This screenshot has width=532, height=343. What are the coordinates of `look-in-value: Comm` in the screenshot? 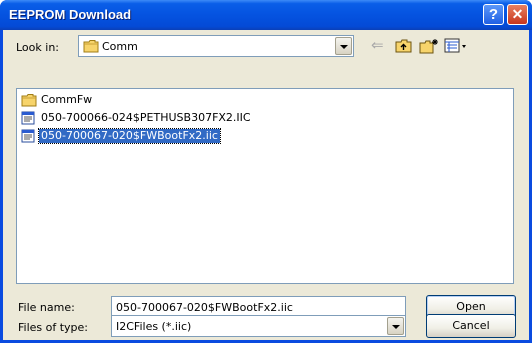 It's located at (120, 46).